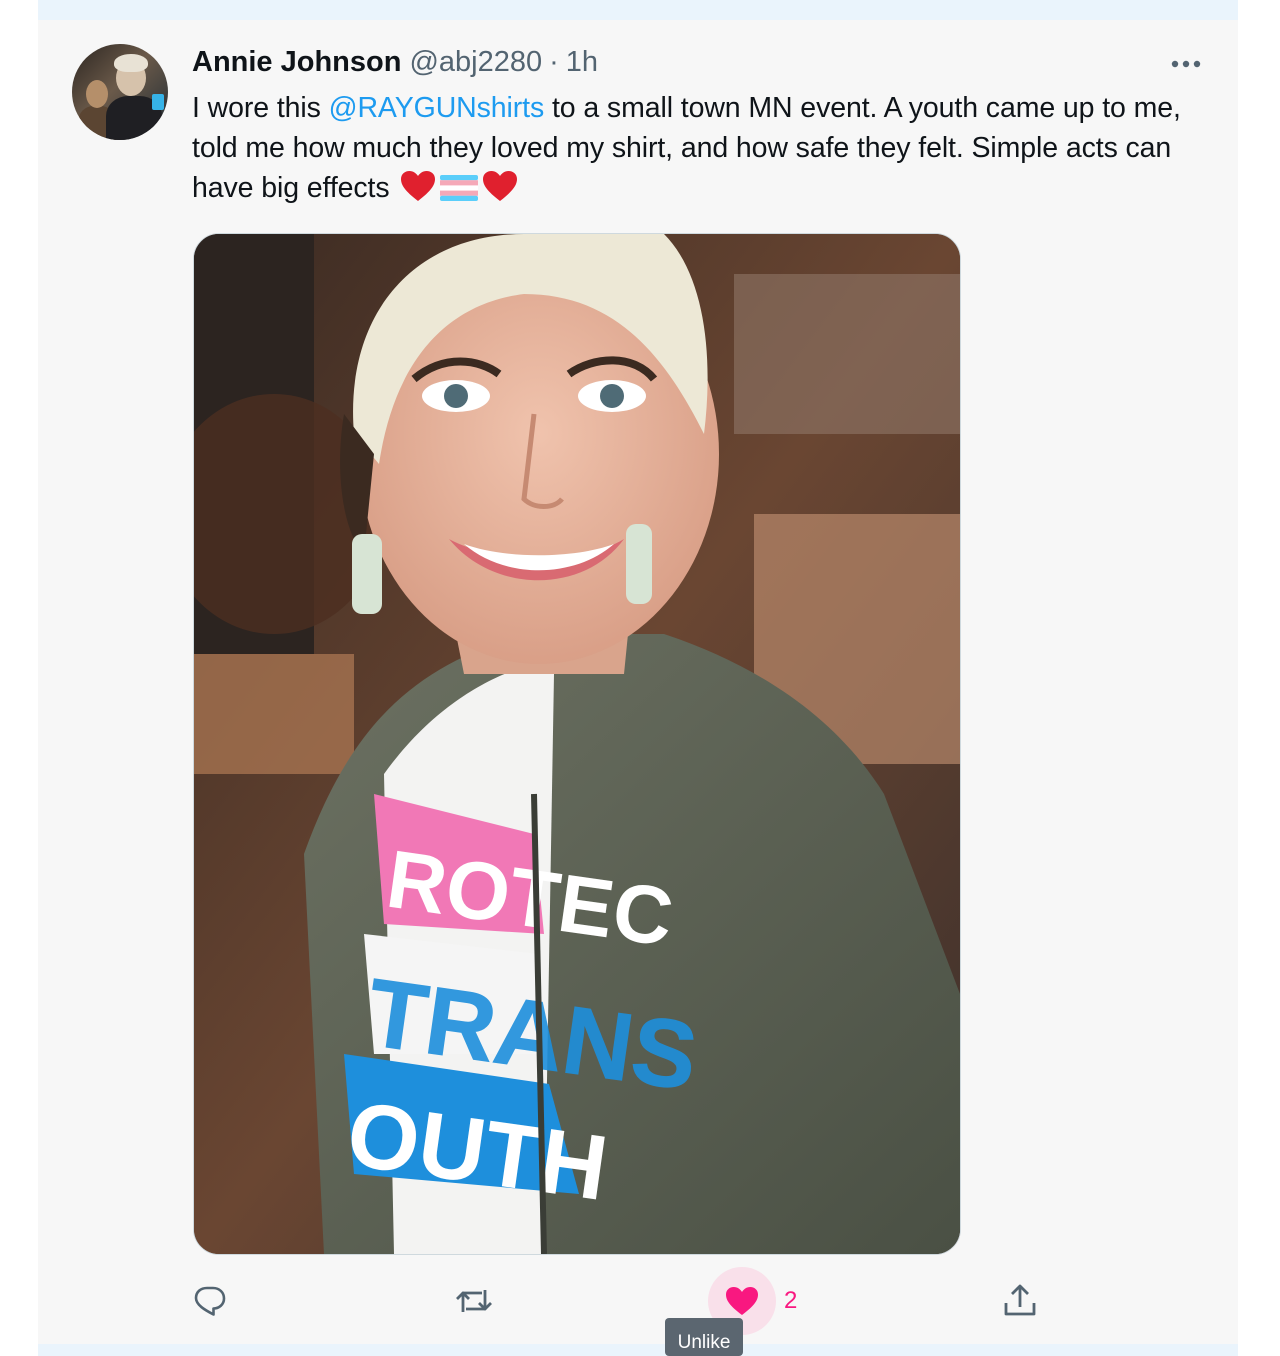 This screenshot has height=1356, width=1280. Describe the element at coordinates (704, 1337) in the screenshot. I see `unlike-tooltip: Unlike` at that location.